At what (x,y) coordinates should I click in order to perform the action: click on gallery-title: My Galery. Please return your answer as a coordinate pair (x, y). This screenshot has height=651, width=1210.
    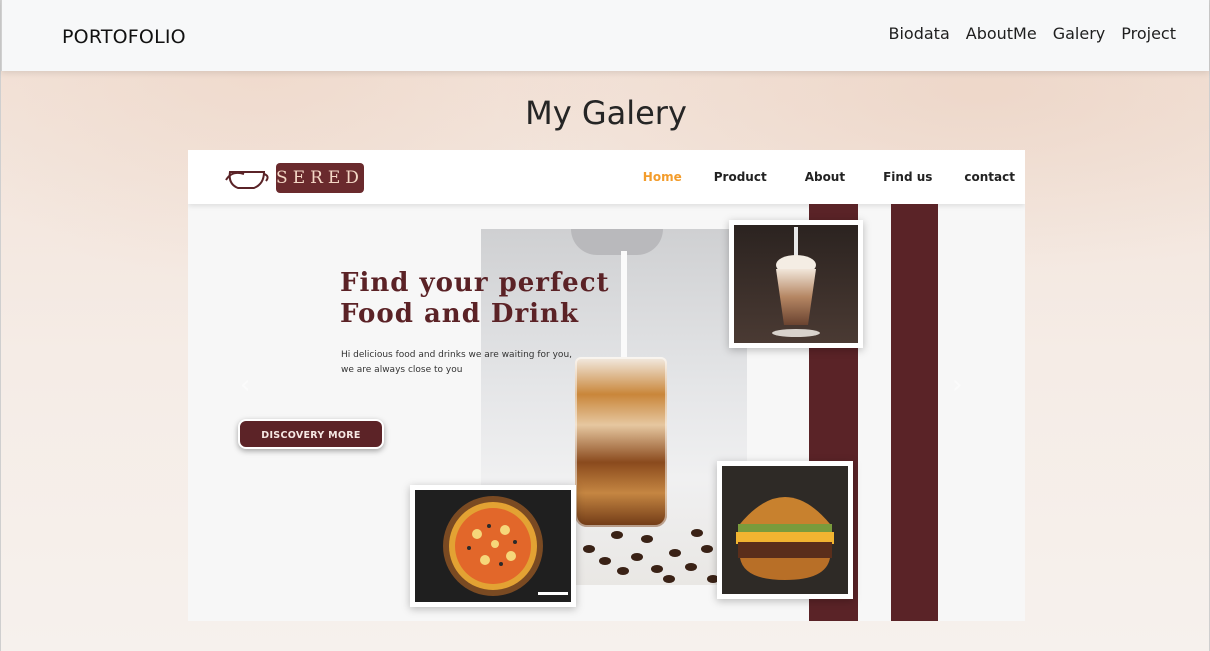
    Looking at the image, I should click on (606, 113).